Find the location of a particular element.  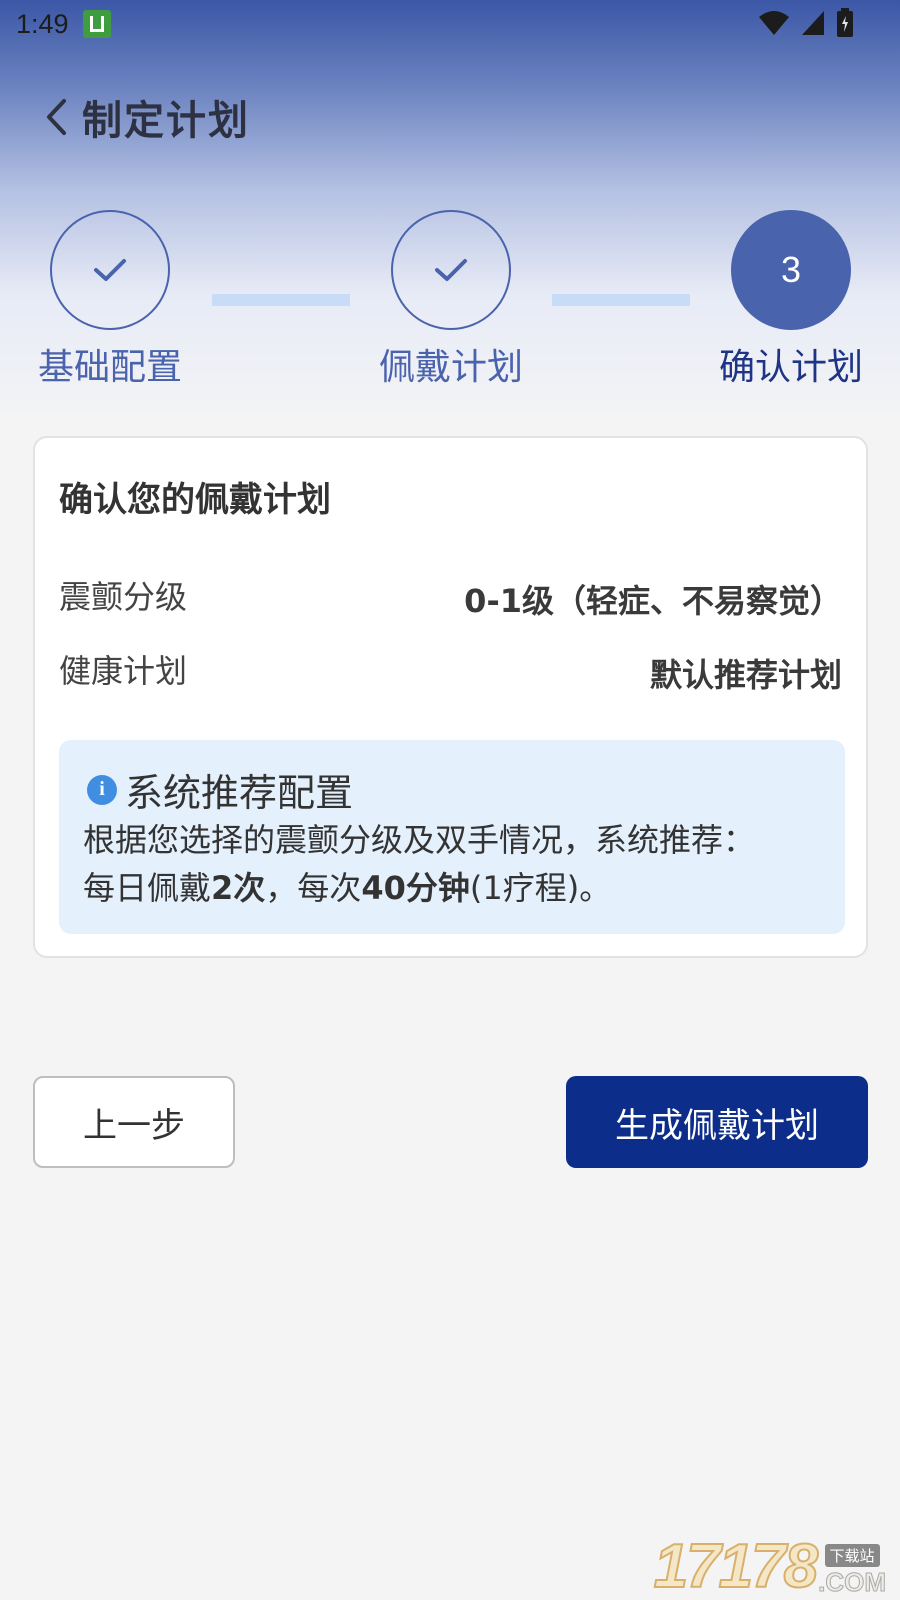

step-circle-active: 3 is located at coordinates (791, 270).